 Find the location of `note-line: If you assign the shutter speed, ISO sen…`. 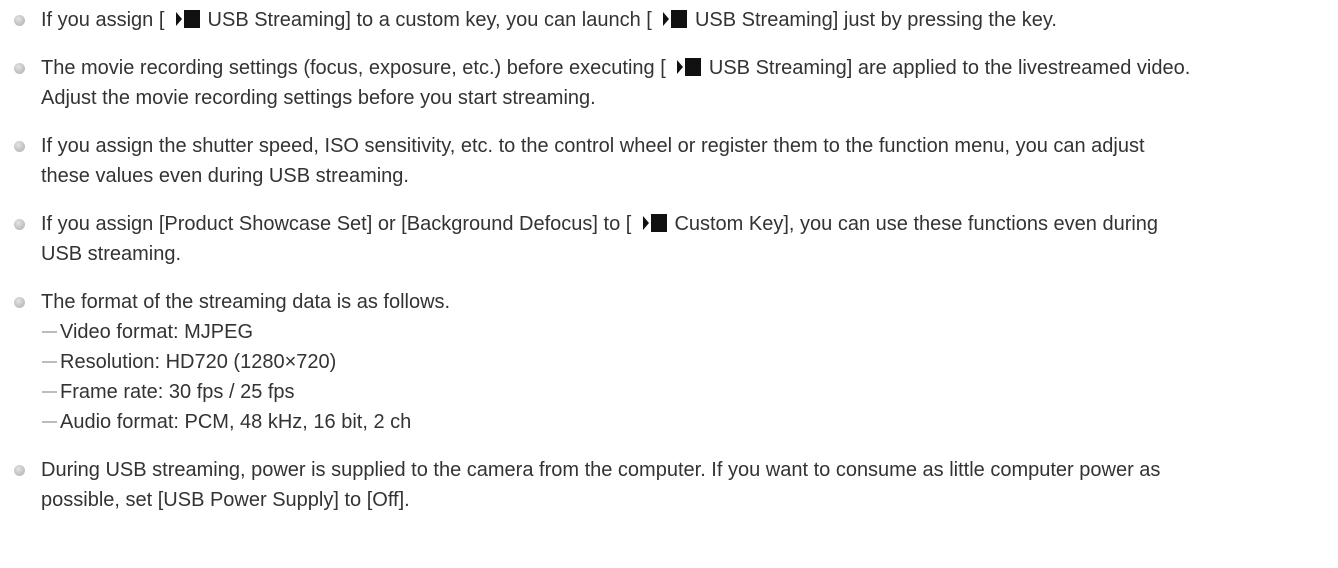

note-line: If you assign the shutter speed, ISO sen… is located at coordinates (689, 146).